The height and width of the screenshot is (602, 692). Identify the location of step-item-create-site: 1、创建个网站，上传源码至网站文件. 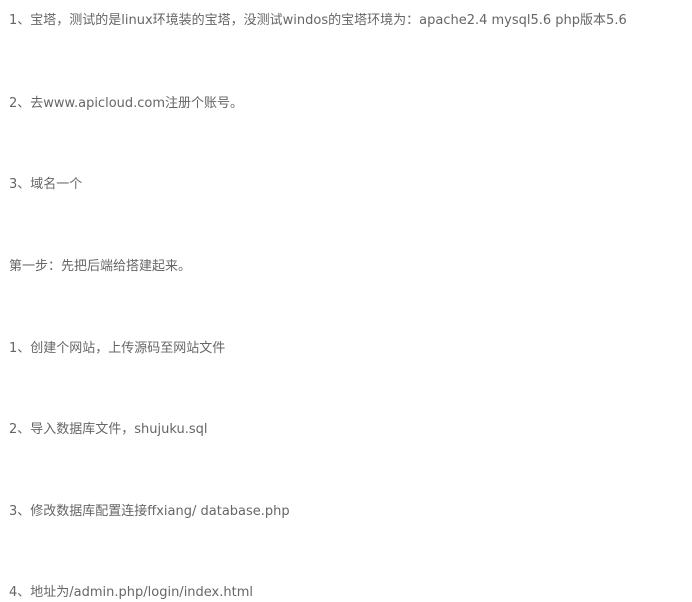
(117, 348).